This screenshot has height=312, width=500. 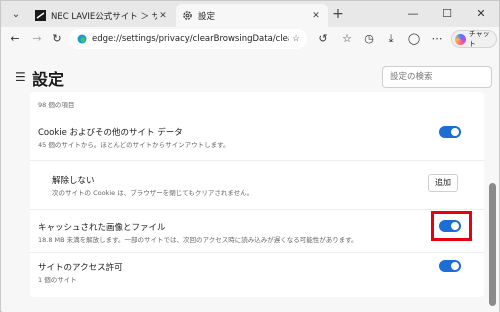 I want to click on cookie-item-subtitle: 45 個のサイトから。ほとんどのサイトからサインアウトします。, so click(x=134, y=145).